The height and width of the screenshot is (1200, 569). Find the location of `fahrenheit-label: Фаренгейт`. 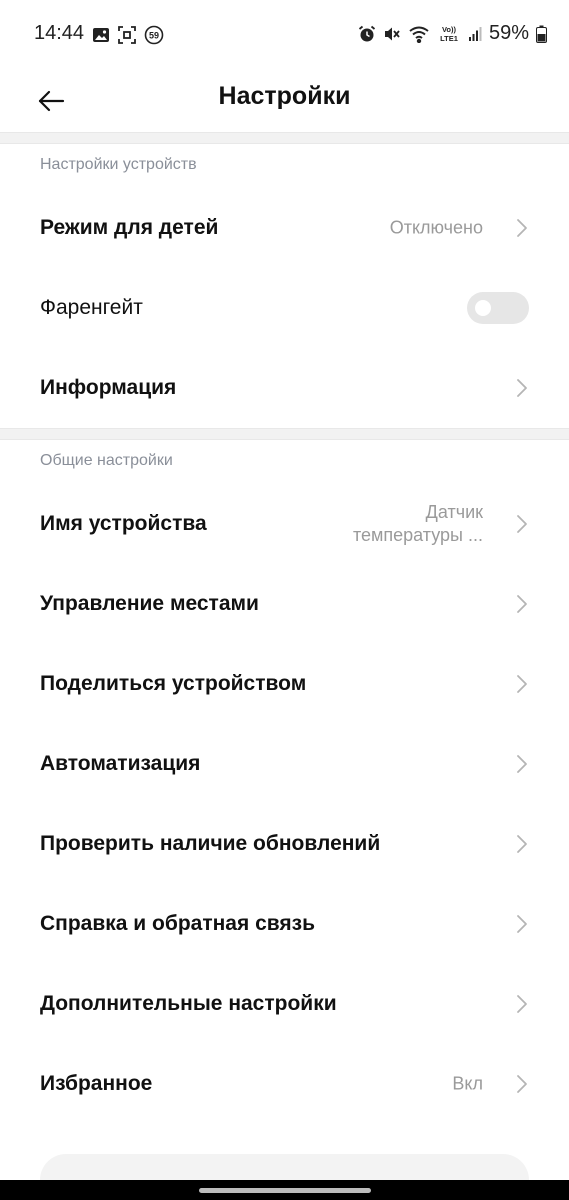

fahrenheit-label: Фаренгейт is located at coordinates (91, 307).